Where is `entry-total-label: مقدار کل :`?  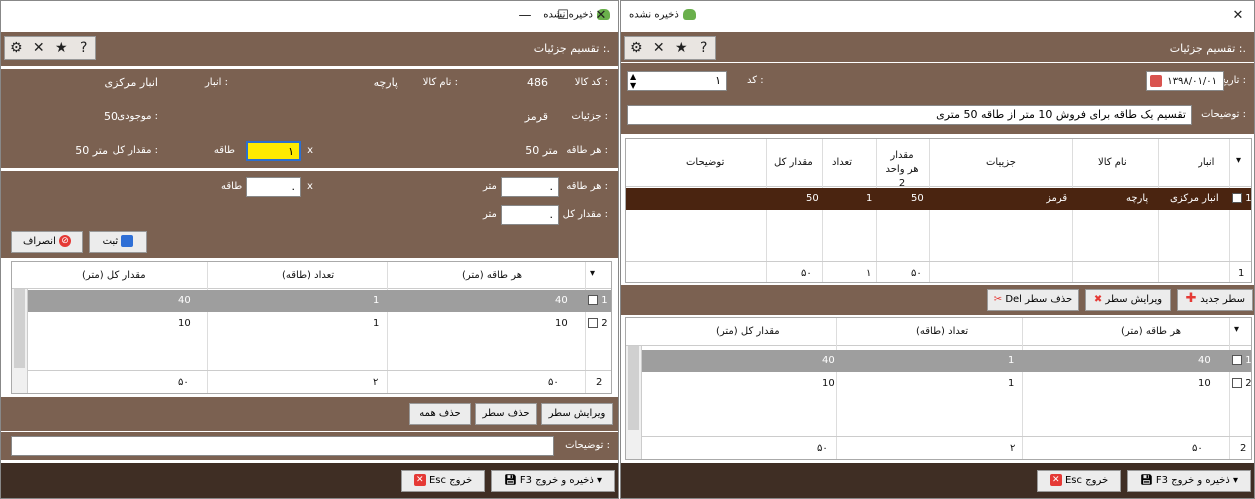
entry-total-label: مقدار کل : is located at coordinates (585, 214).